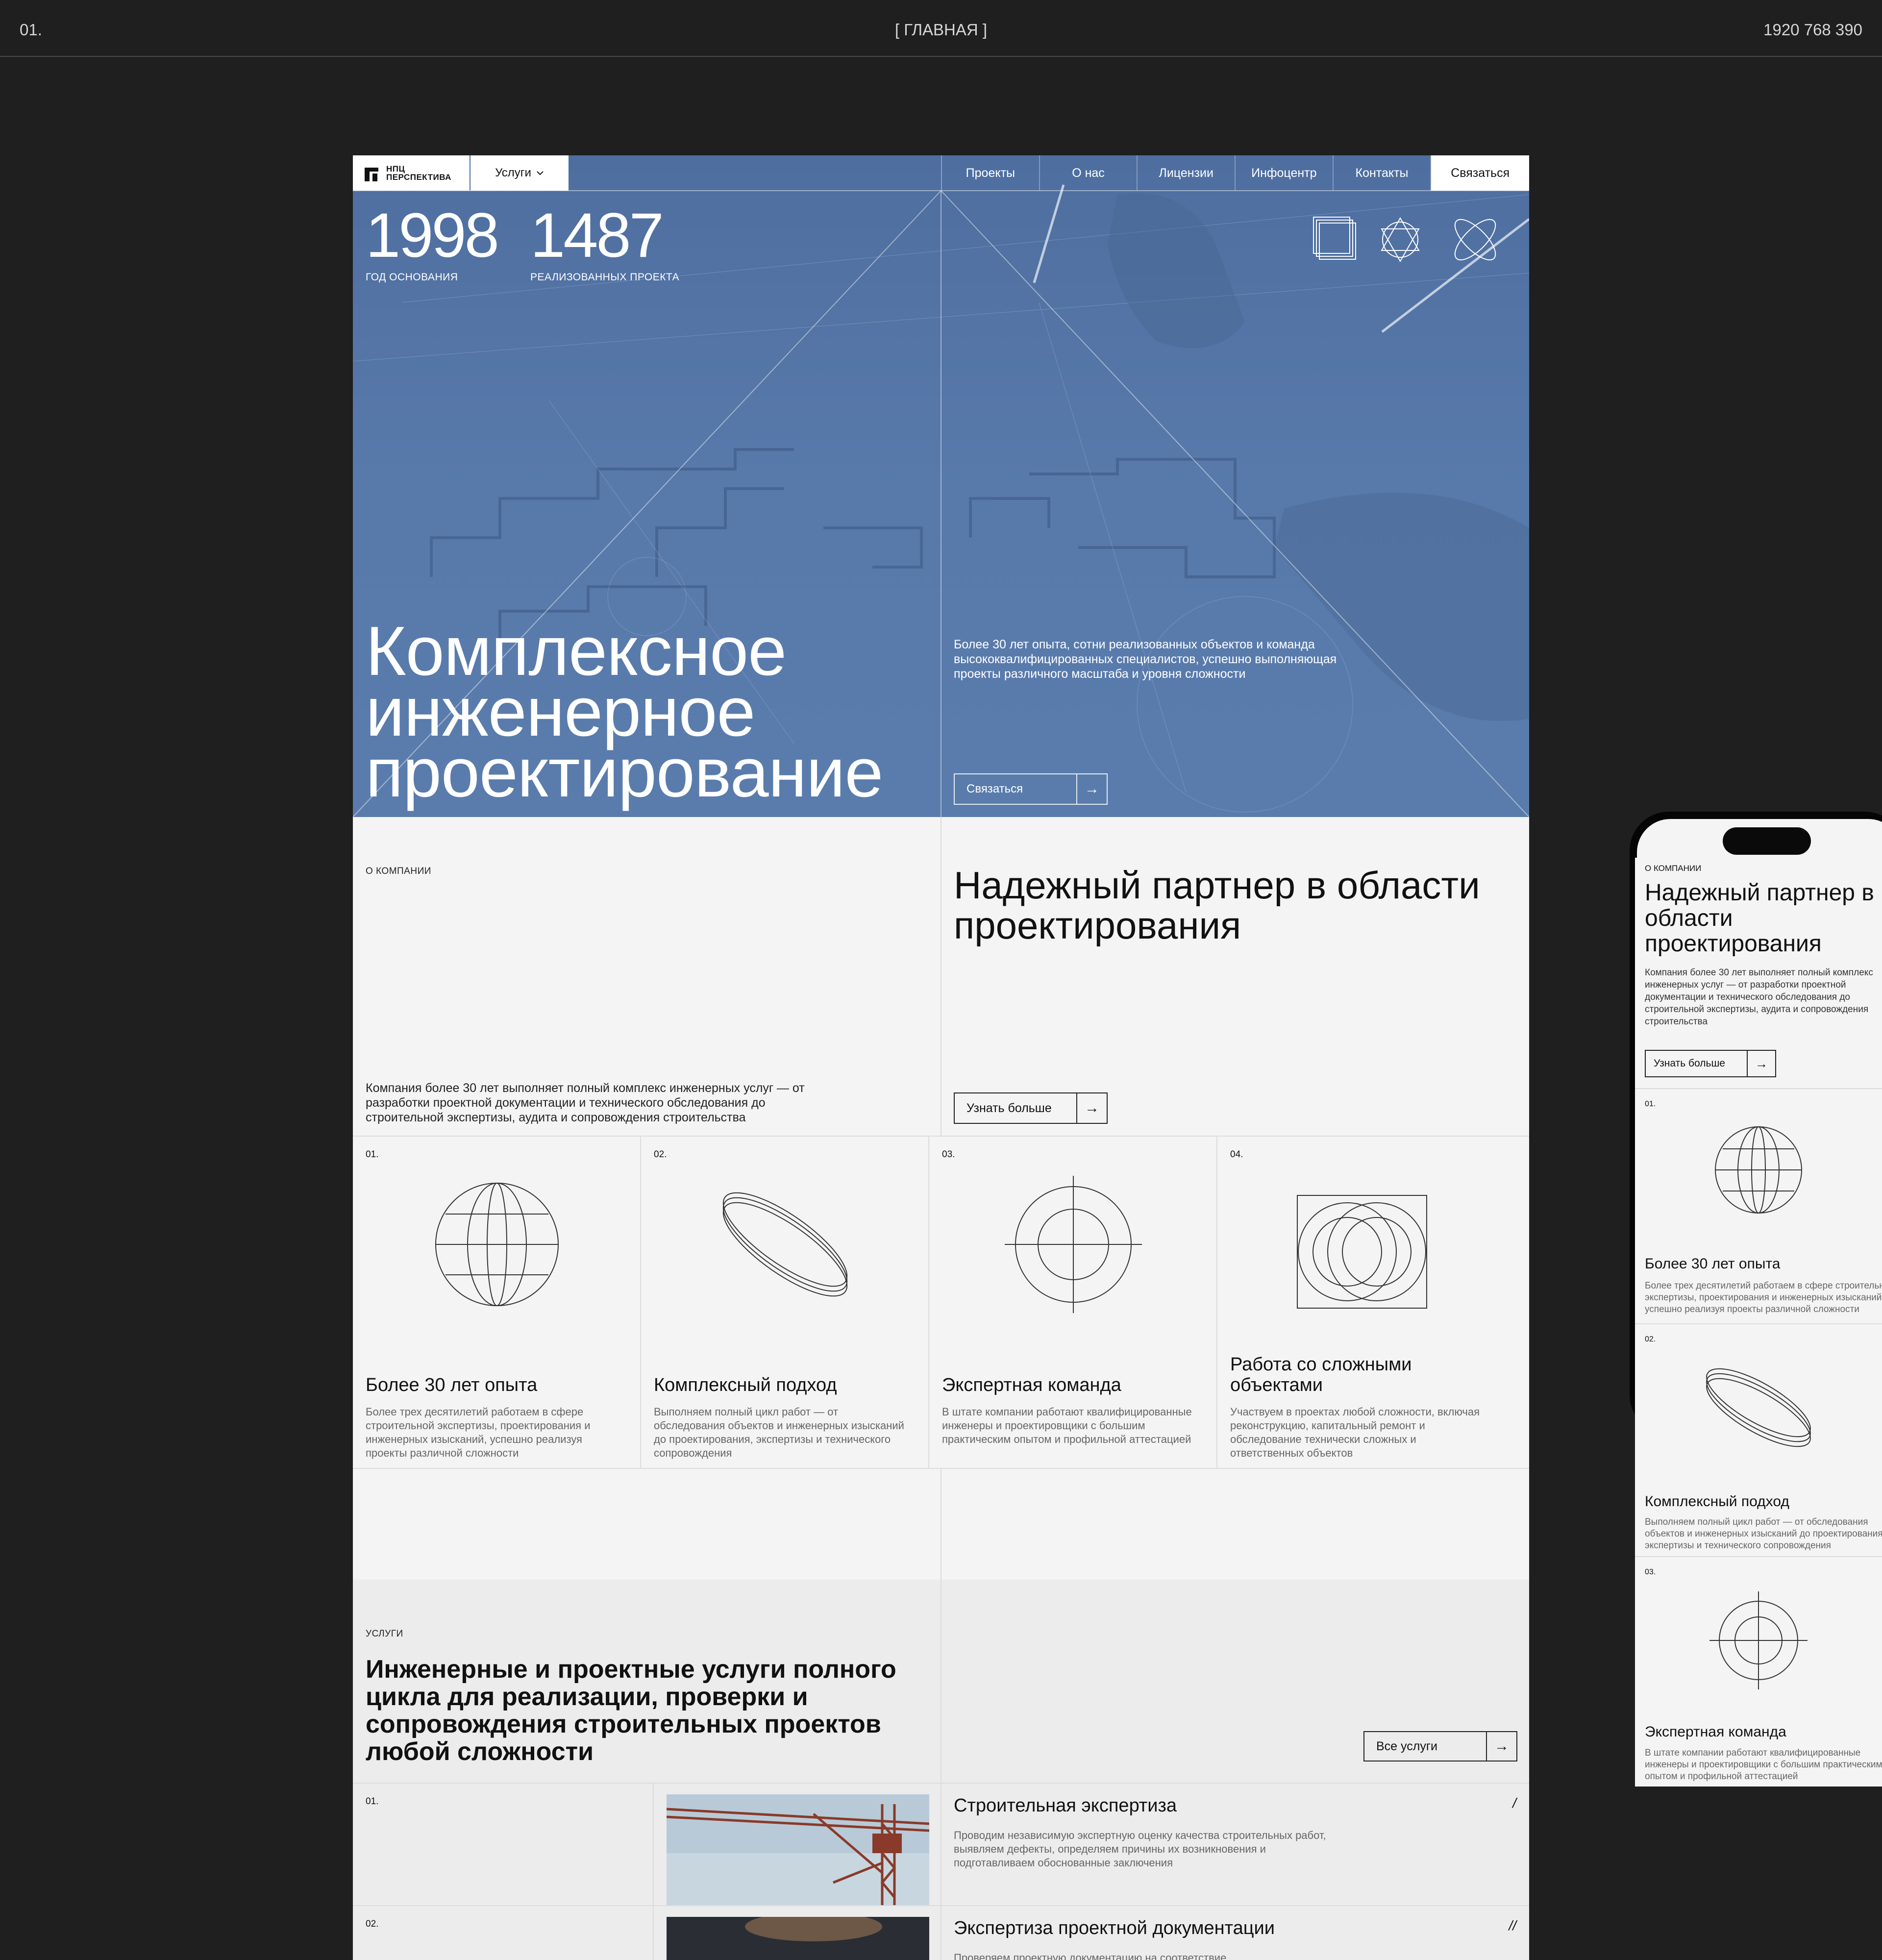 The height and width of the screenshot is (1960, 1882). Describe the element at coordinates (605, 277) in the screenshot. I see `stat-projects-label: РЕАЛИЗОВАННЫХ ПРОЕКТА` at that location.